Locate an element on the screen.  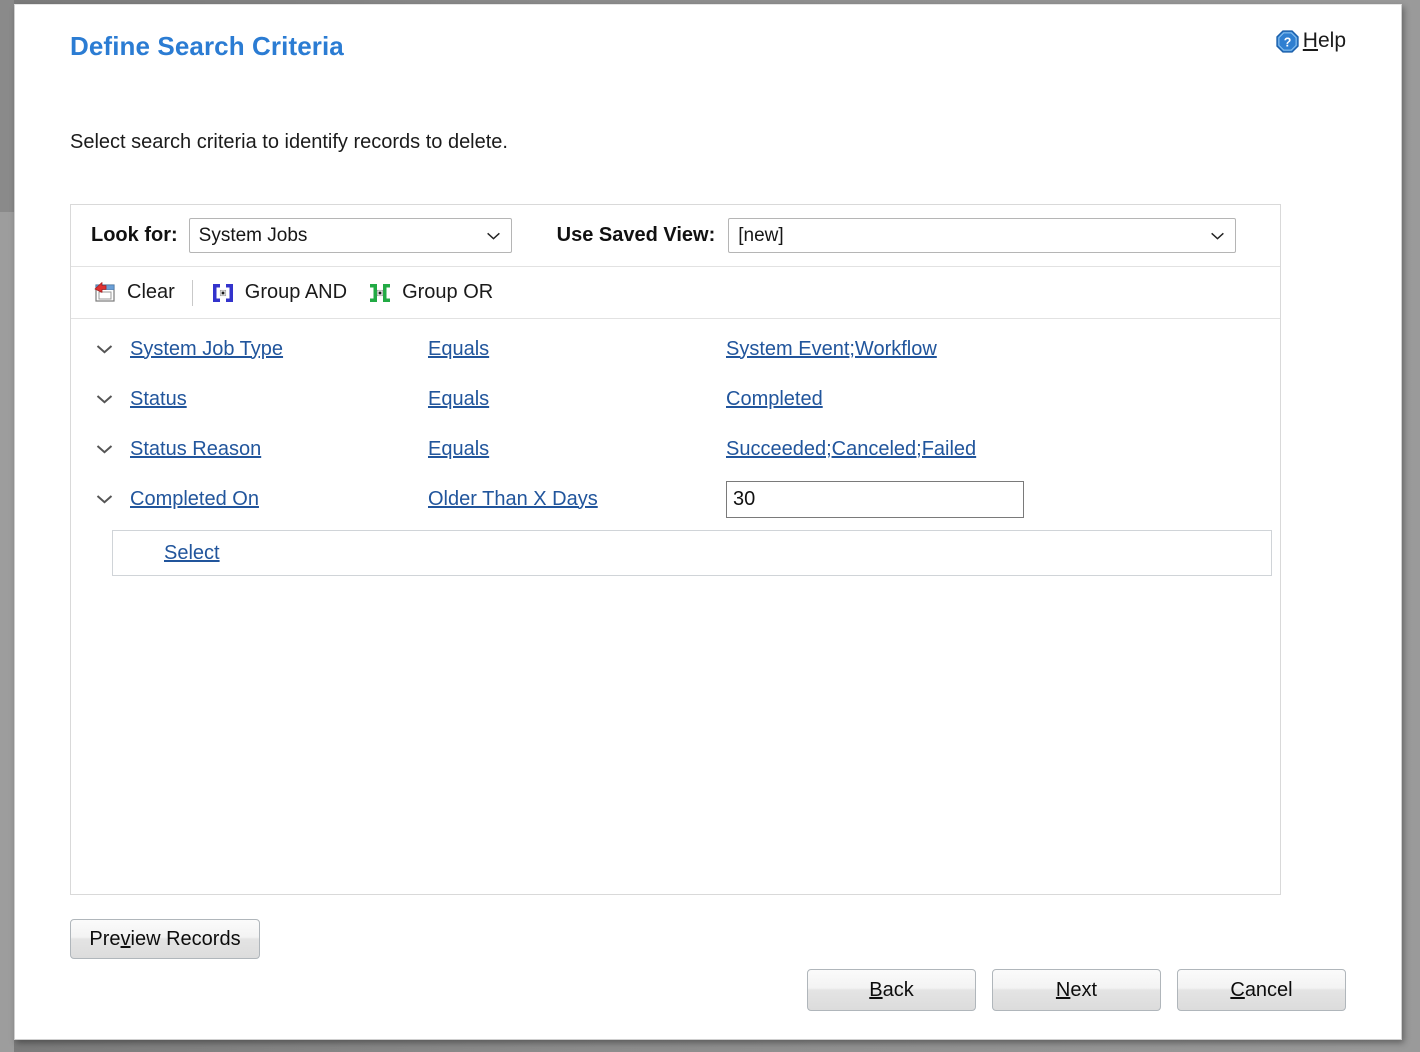
criteria-value-cell: Completed is located at coordinates (1003, 399).